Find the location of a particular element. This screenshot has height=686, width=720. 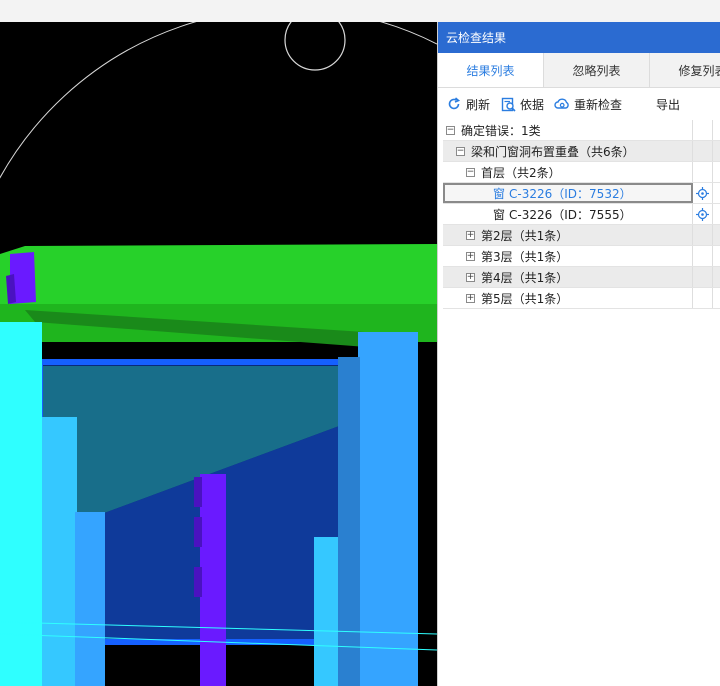

tree-label: 梁和门窗洞布置重叠（共6条） is located at coordinates (553, 151).